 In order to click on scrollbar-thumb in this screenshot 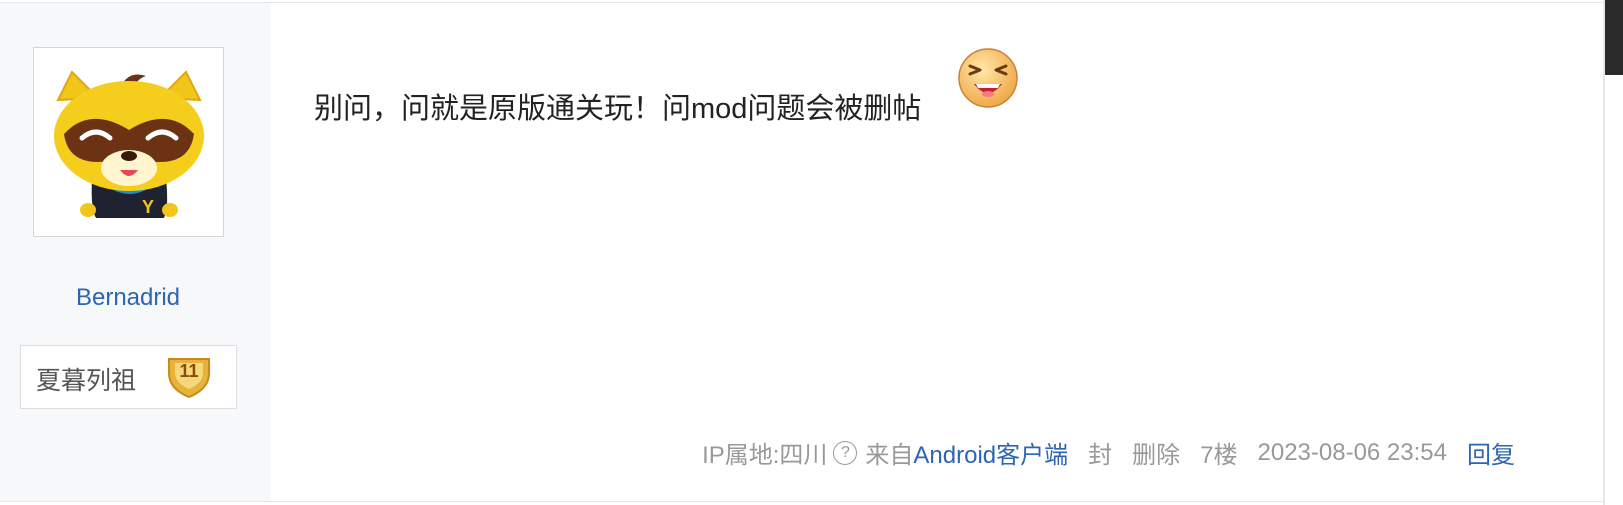, I will do `click(1614, 37)`.